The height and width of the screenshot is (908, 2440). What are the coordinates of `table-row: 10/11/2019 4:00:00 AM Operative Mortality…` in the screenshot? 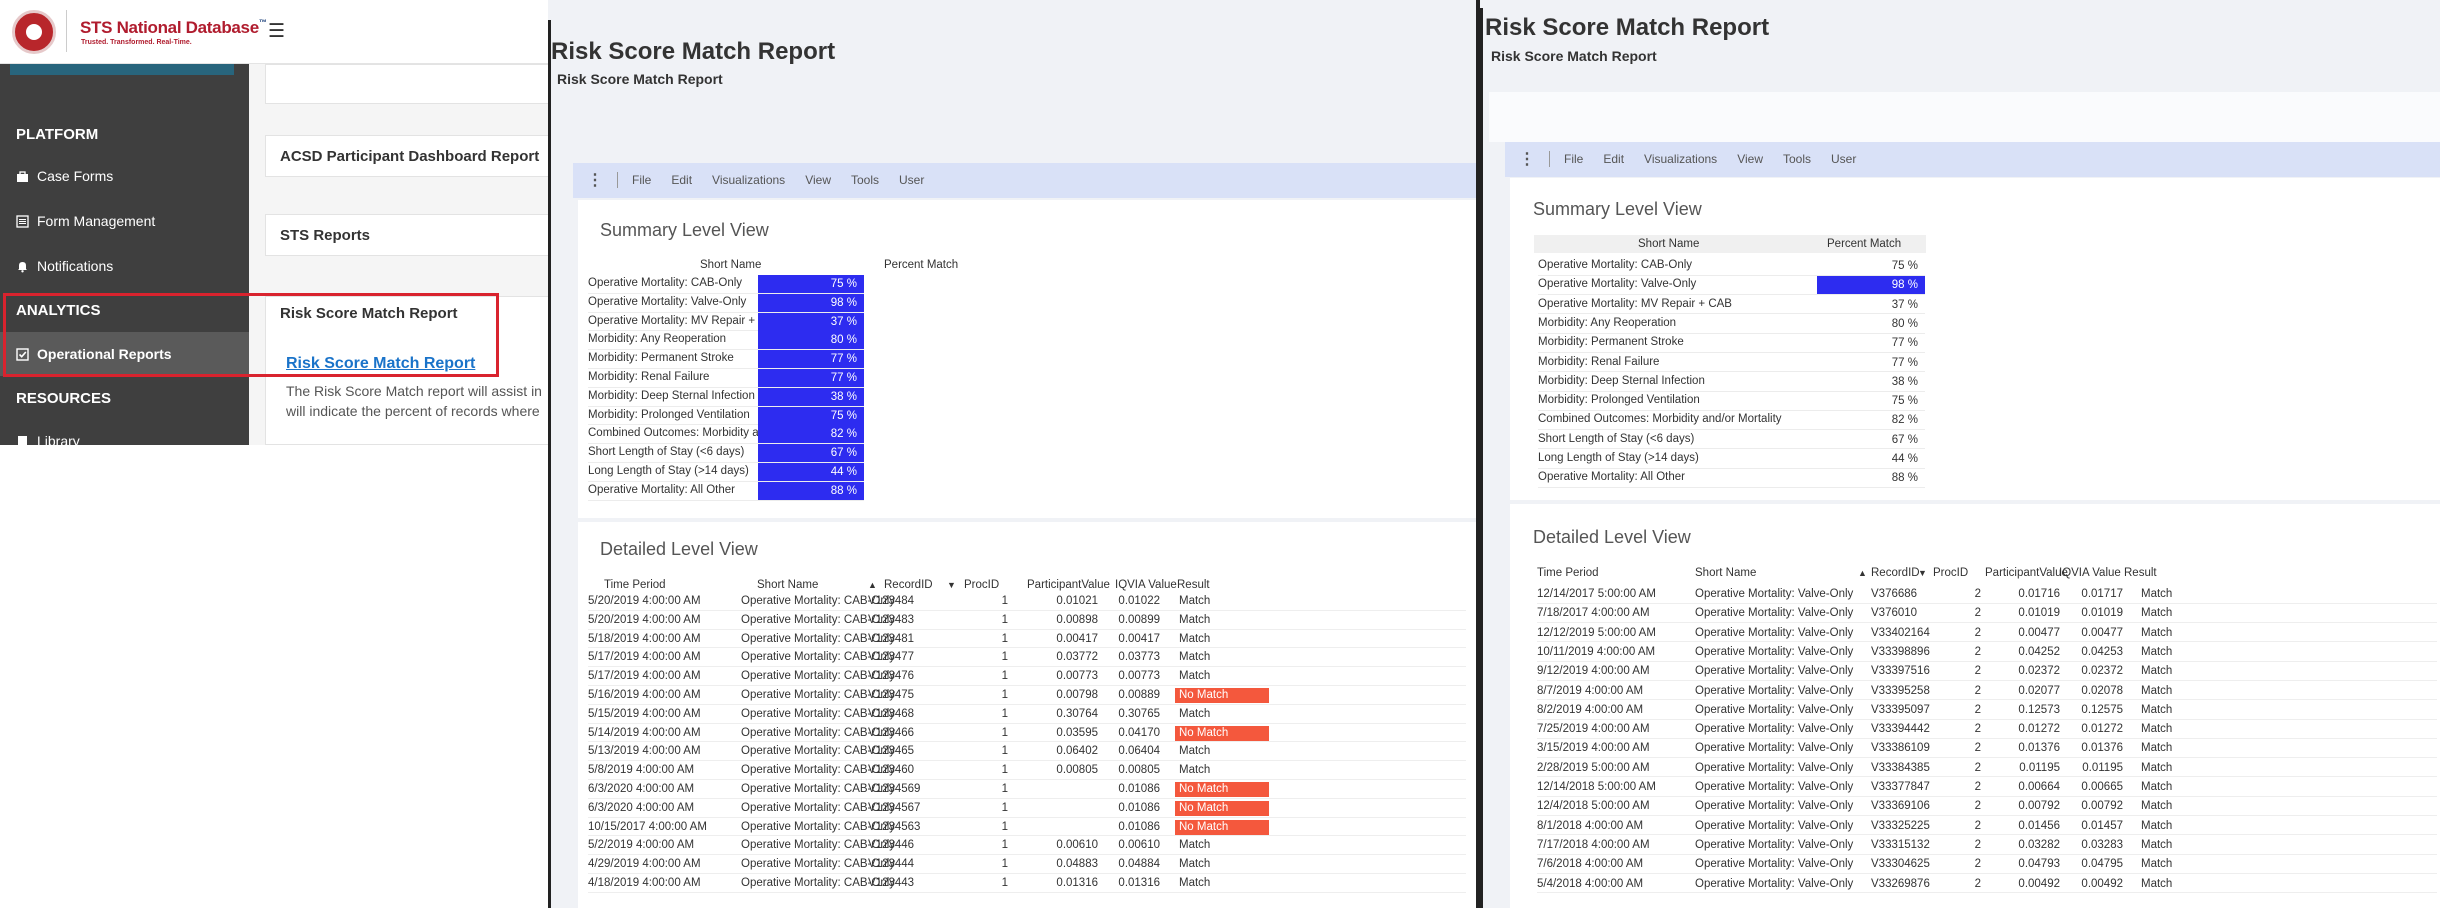 It's located at (1987, 652).